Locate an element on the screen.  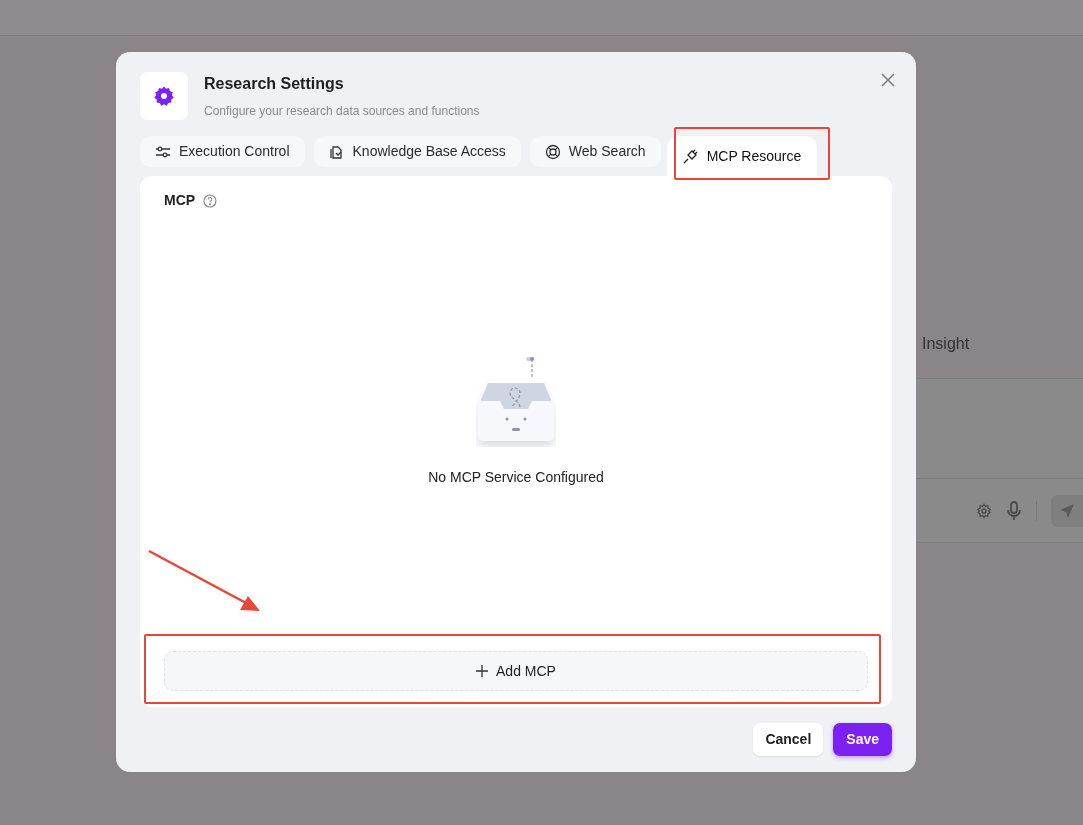
documents-icon is located at coordinates (336, 151).